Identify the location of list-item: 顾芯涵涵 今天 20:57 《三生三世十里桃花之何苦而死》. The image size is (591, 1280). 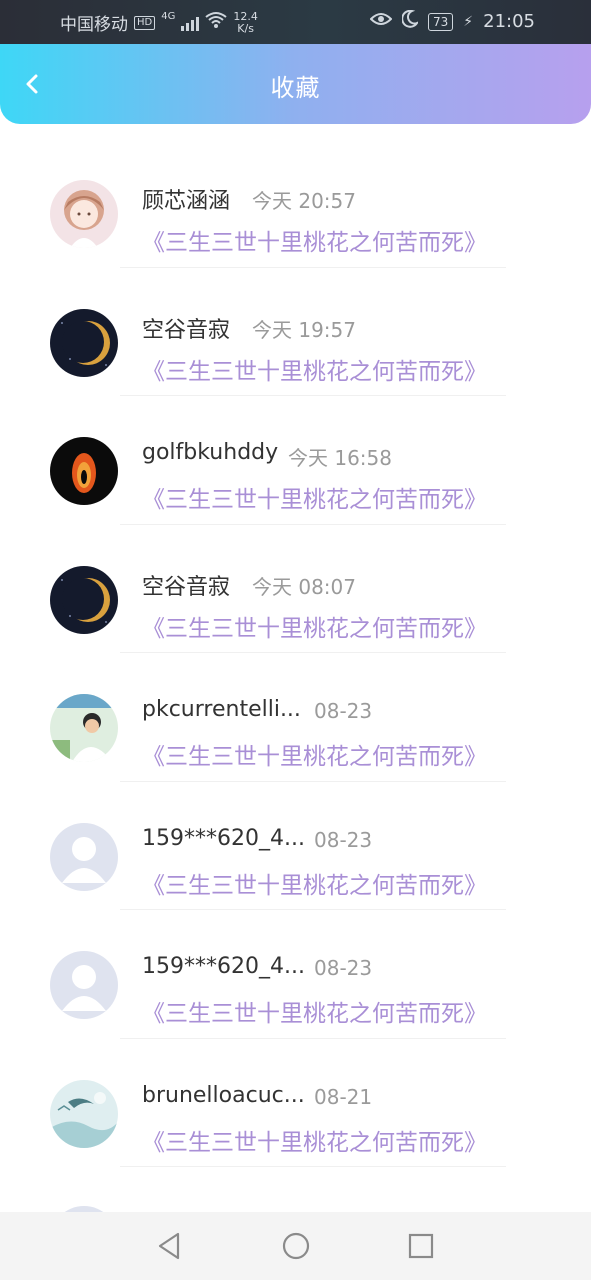
(295, 203).